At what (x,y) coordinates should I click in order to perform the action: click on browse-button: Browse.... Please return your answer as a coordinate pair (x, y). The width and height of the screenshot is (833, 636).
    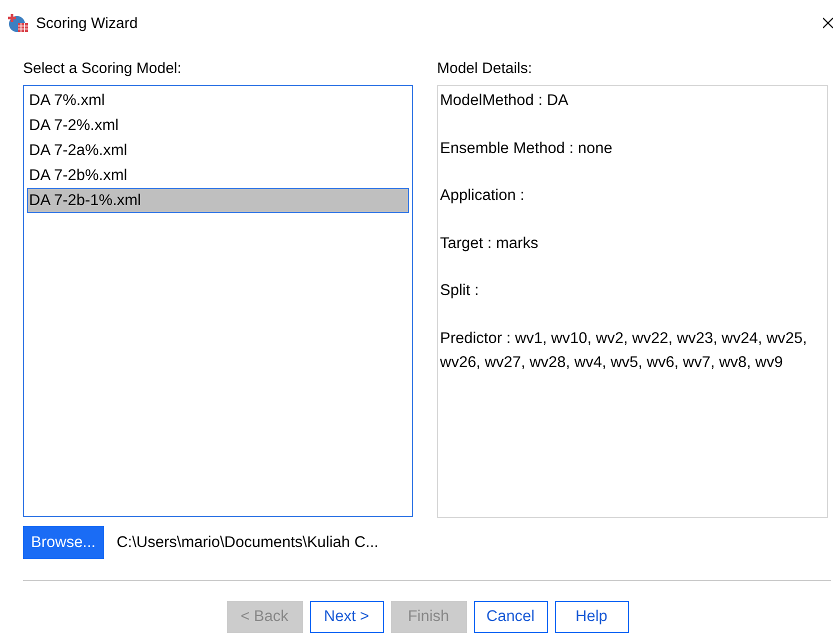
    Looking at the image, I should click on (63, 542).